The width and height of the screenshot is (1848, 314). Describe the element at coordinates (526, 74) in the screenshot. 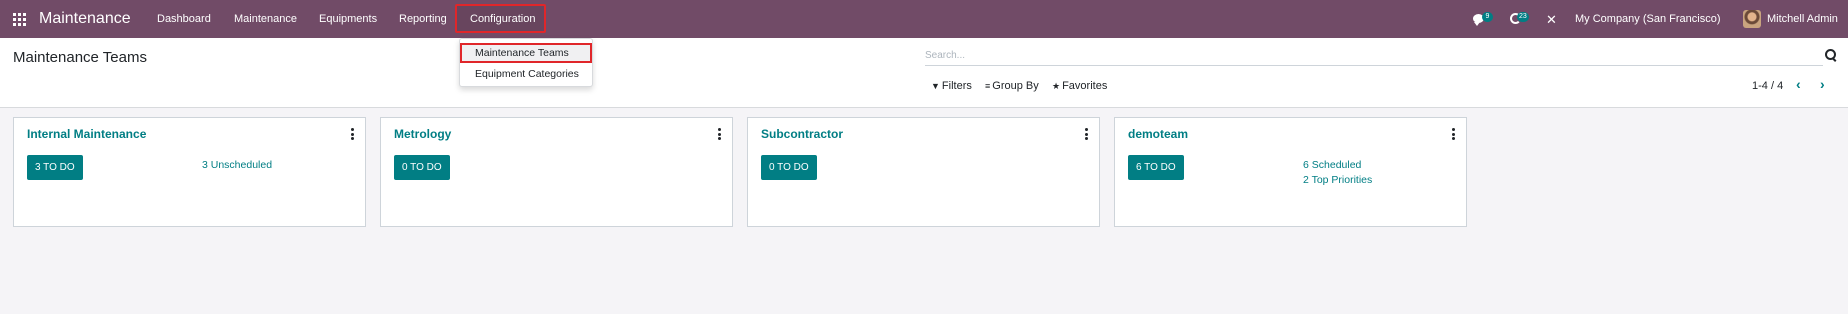

I see `dropdown-item-equipment-categories: Equipment Categories` at that location.